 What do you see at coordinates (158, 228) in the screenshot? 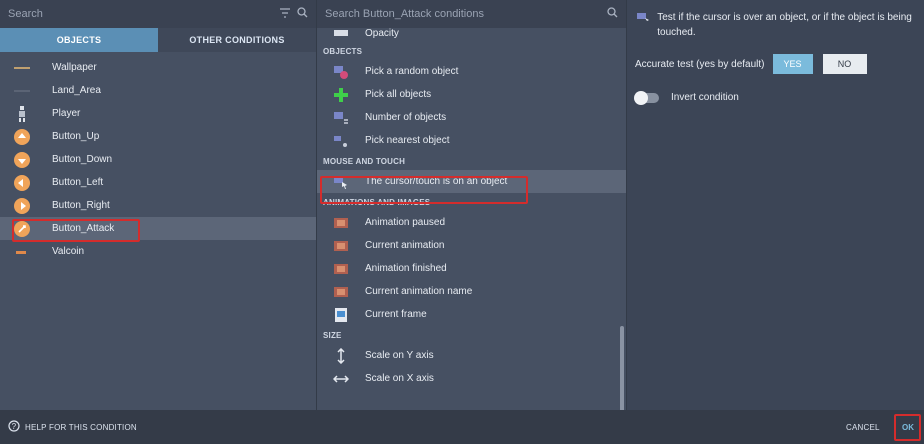
I see `object-item-button-attack: Button_Attack` at bounding box center [158, 228].